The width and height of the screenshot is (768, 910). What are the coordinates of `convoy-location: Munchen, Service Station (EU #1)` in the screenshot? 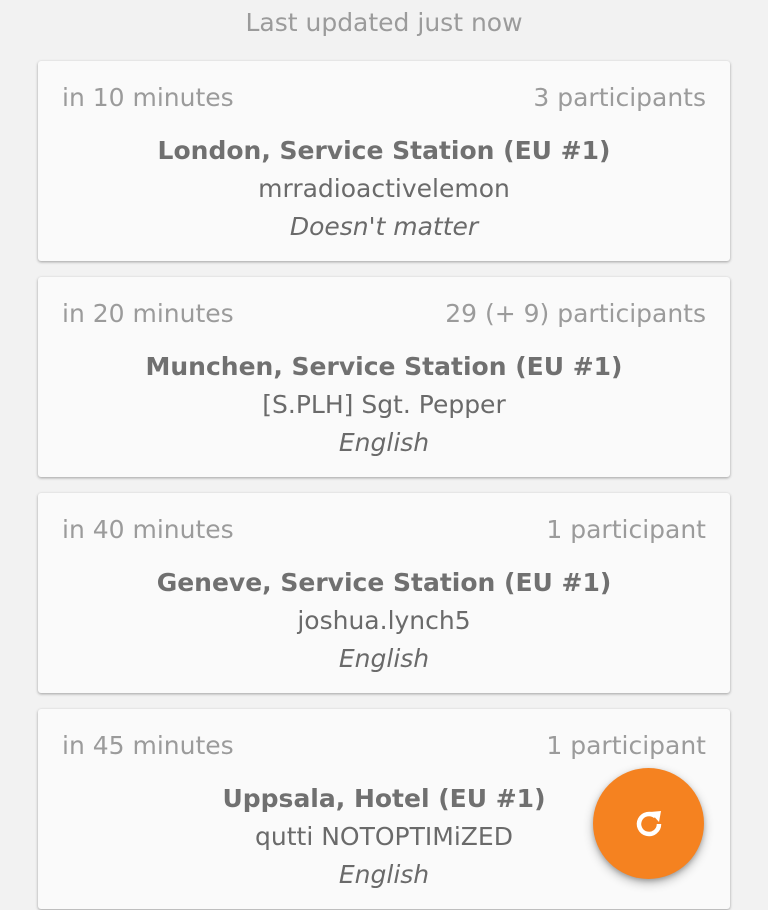 It's located at (384, 366).